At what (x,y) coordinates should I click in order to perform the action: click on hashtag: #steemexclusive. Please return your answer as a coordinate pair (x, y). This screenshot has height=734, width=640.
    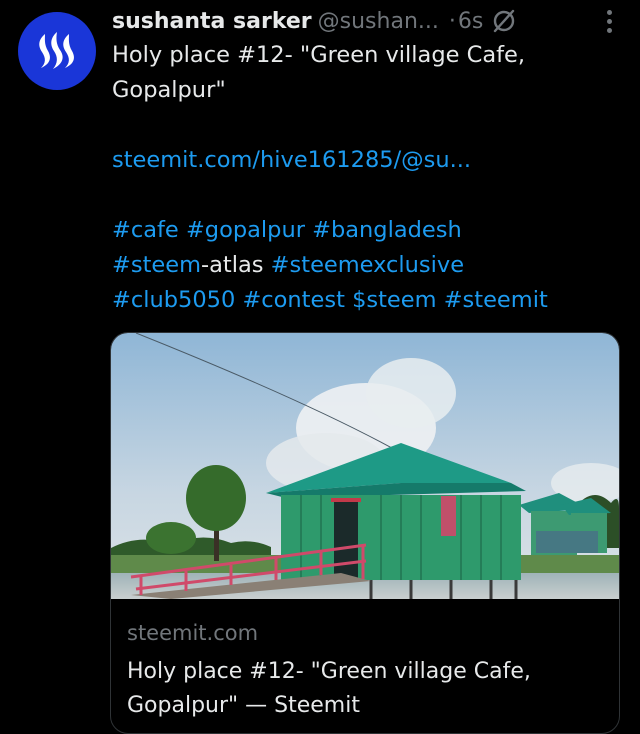
    Looking at the image, I should click on (367, 265).